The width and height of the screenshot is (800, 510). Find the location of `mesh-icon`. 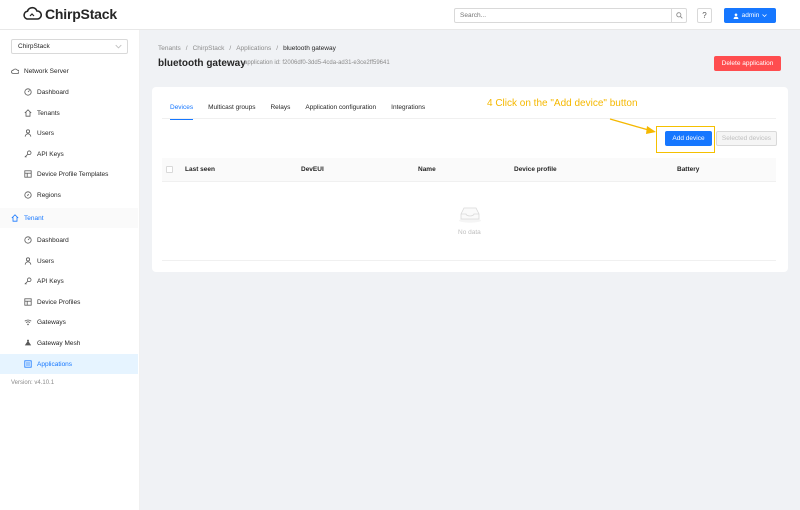

mesh-icon is located at coordinates (28, 343).